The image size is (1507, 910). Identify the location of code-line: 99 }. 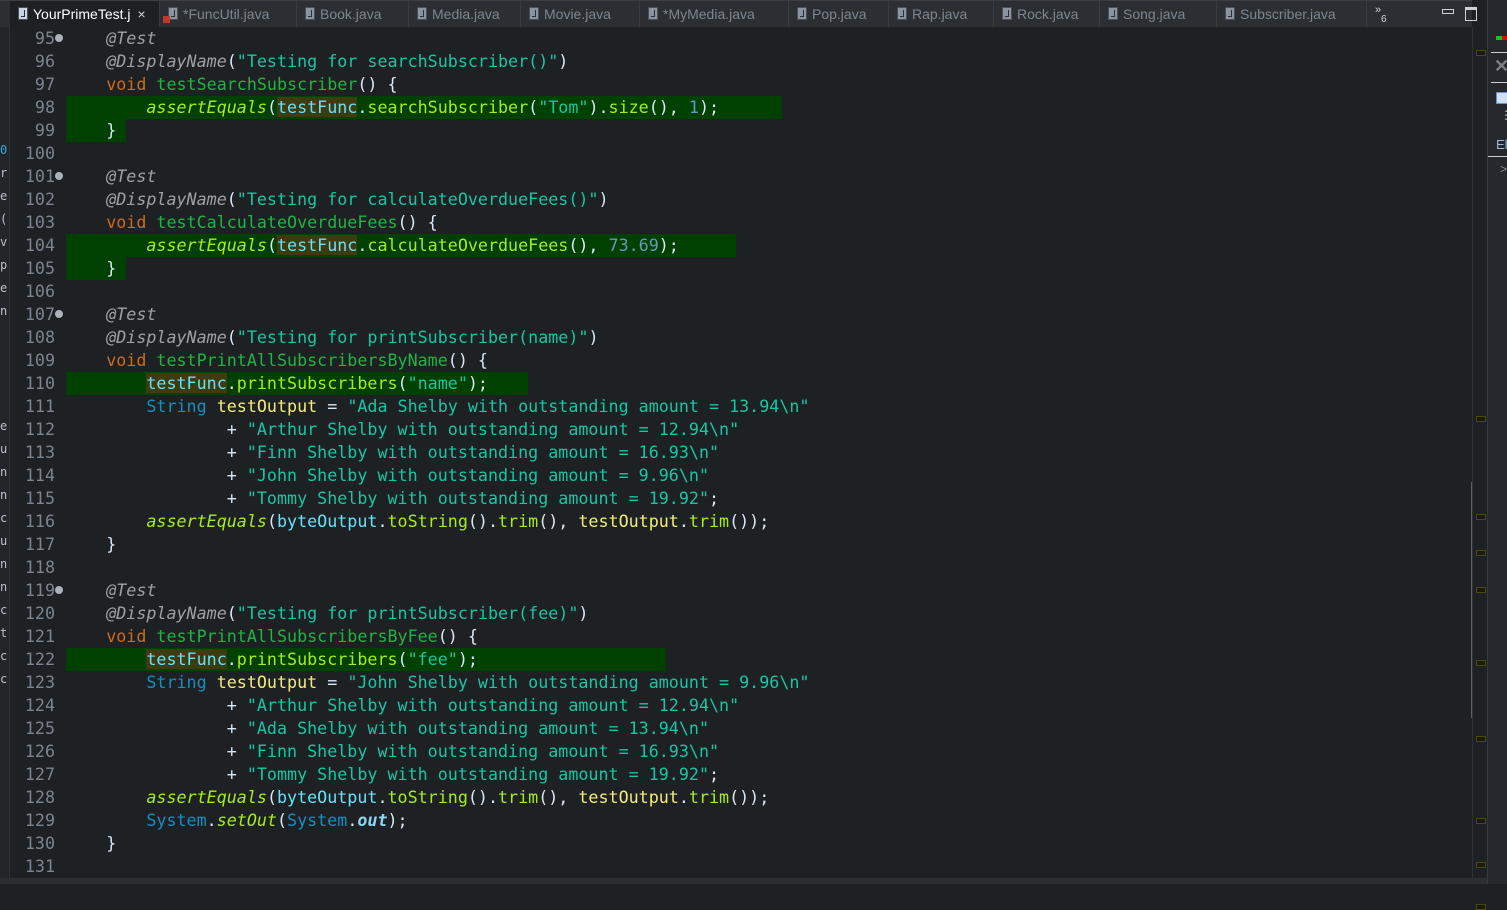
(740, 130).